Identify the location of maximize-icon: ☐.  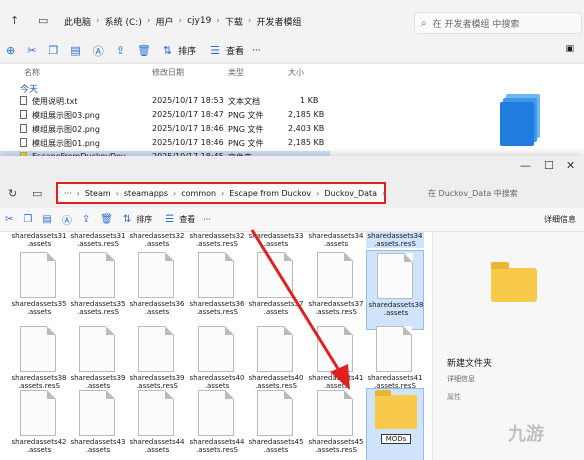
(549, 165).